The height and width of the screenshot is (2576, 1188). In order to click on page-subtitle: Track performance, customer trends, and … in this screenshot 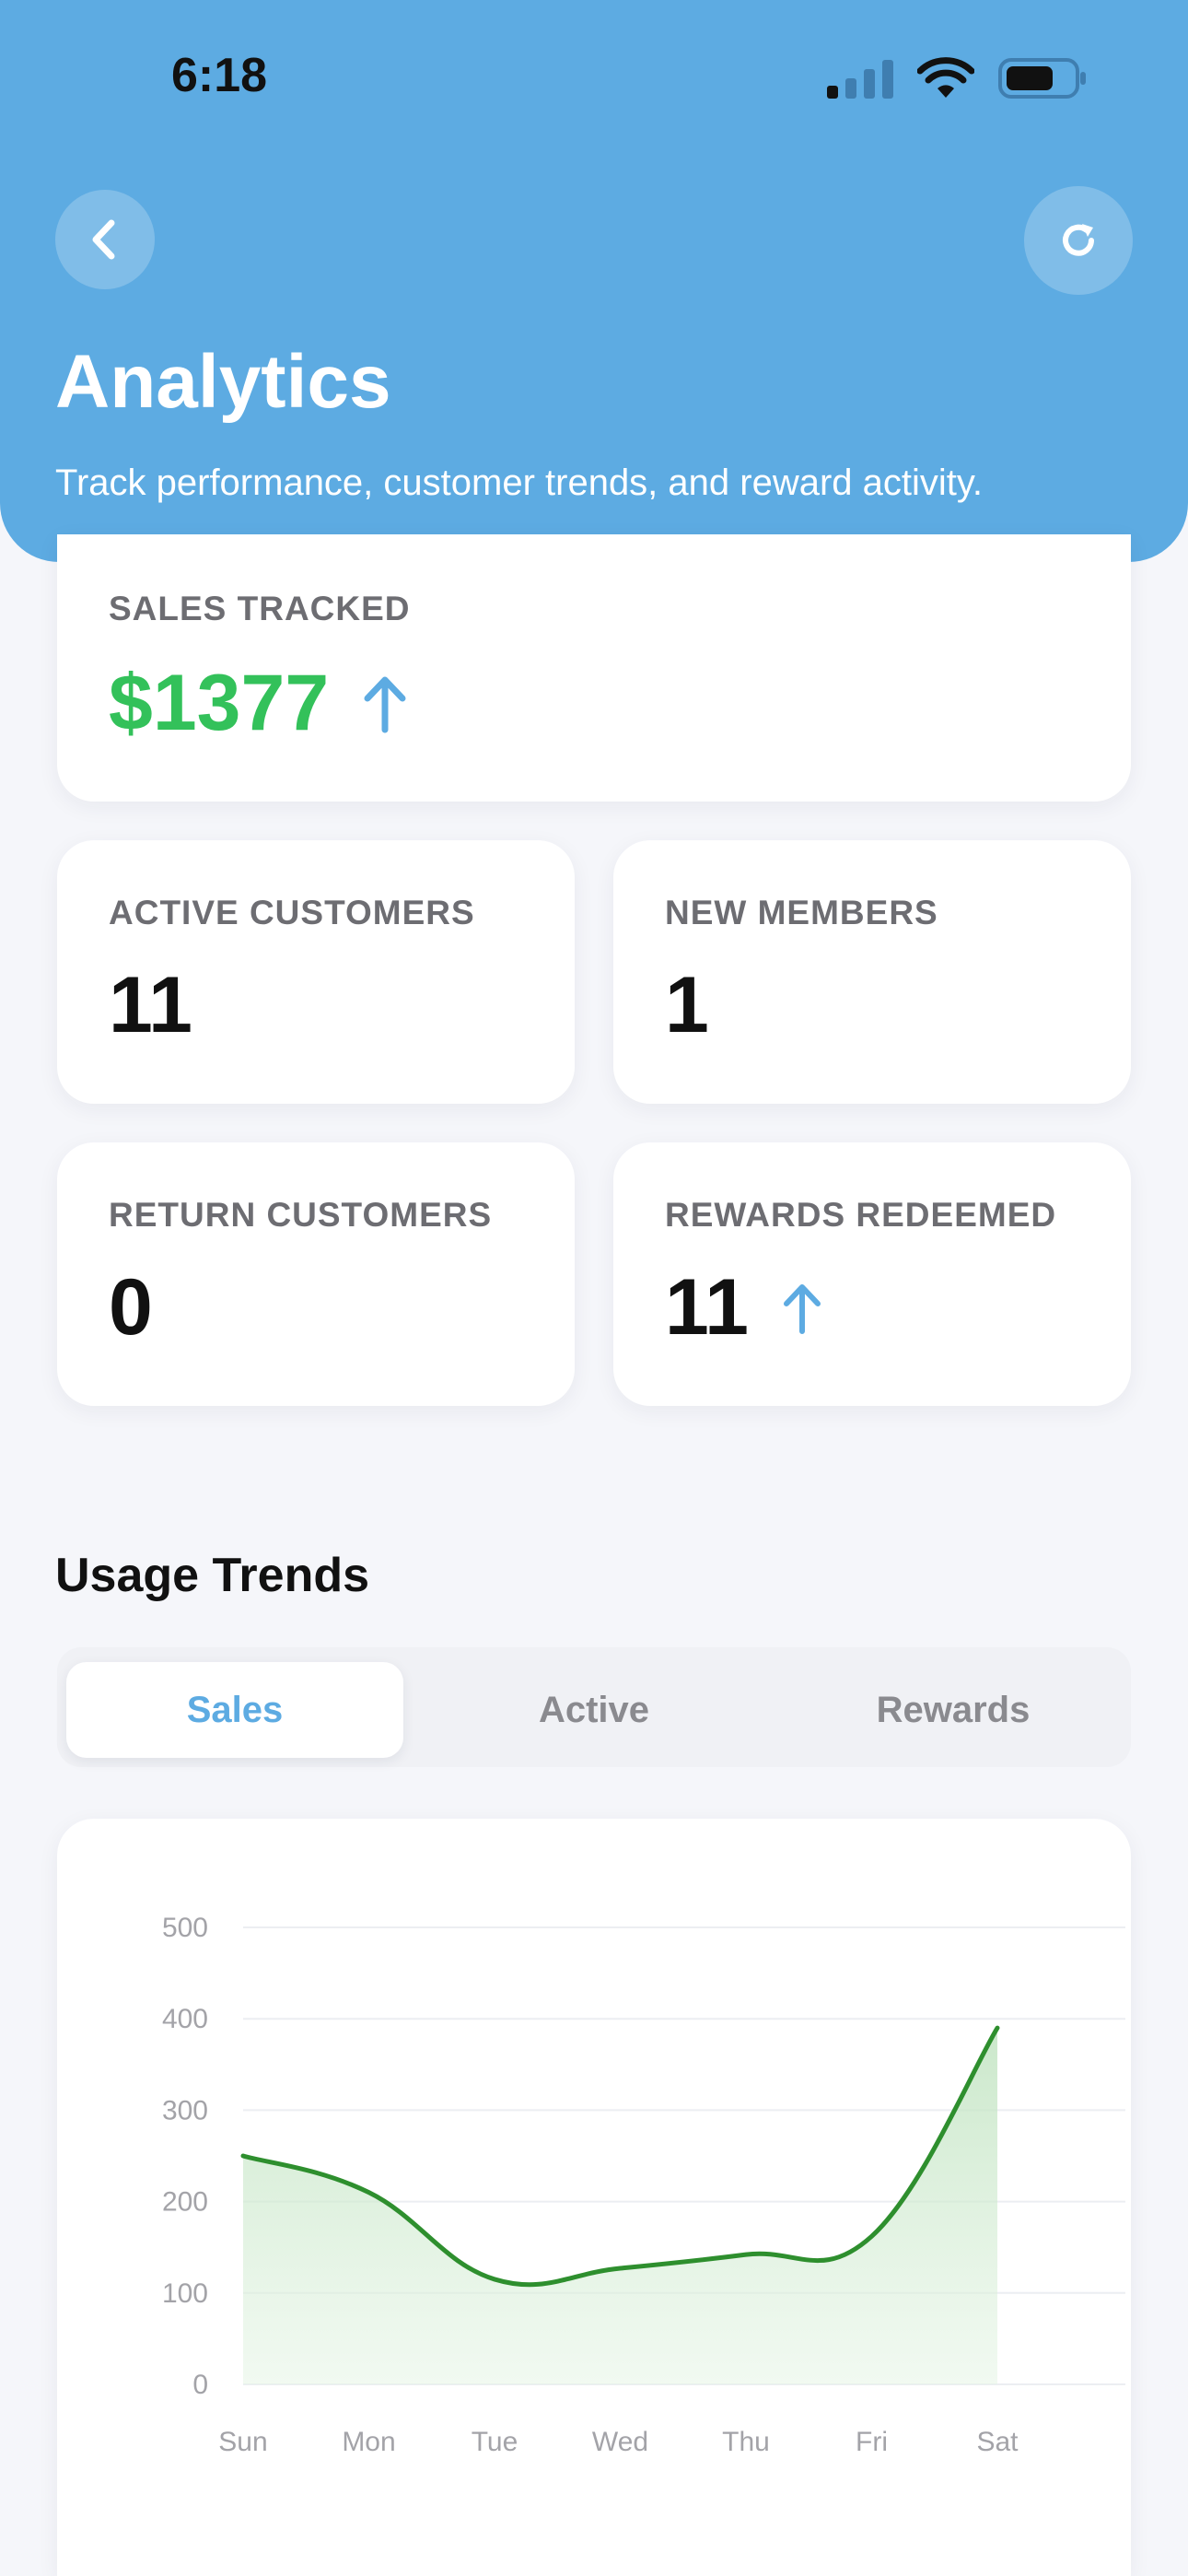, I will do `click(519, 483)`.